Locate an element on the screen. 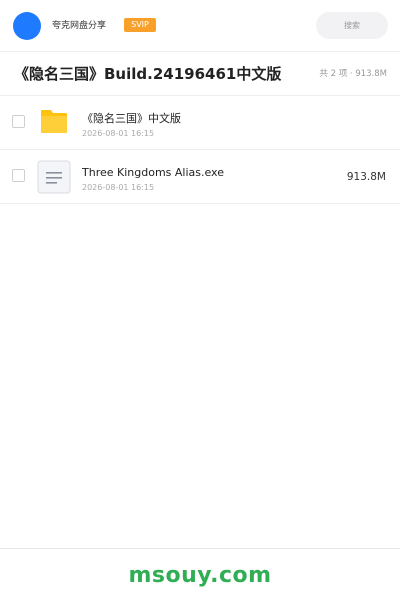 The image size is (400, 600). footer: msouy.com is located at coordinates (200, 574).